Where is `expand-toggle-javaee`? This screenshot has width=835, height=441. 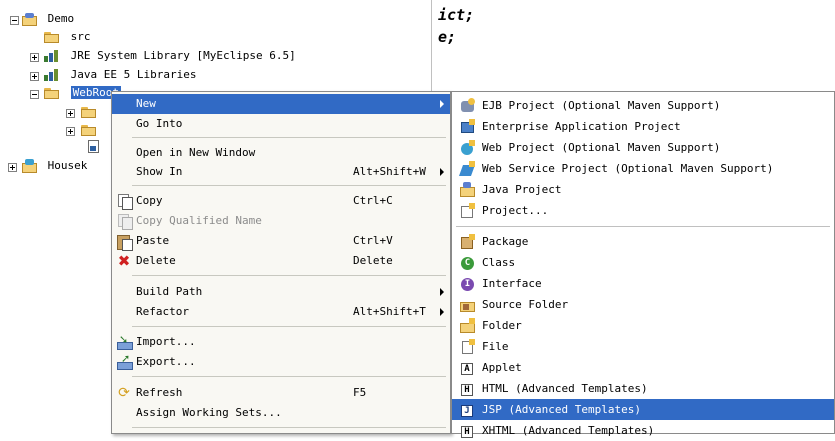 expand-toggle-javaee is located at coordinates (34, 76).